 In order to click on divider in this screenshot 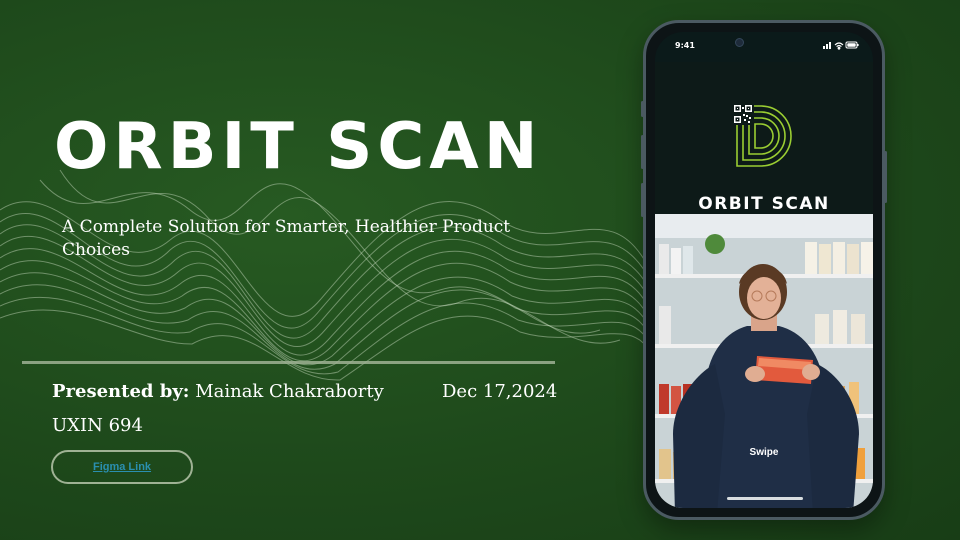, I will do `click(288, 362)`.